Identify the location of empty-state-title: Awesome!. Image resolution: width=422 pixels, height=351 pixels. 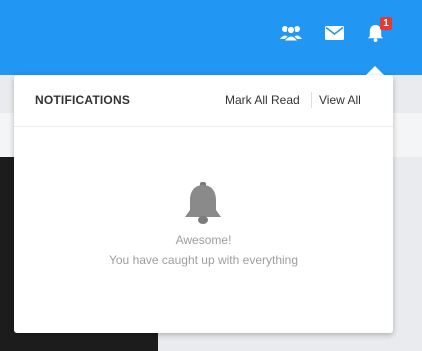
(203, 240).